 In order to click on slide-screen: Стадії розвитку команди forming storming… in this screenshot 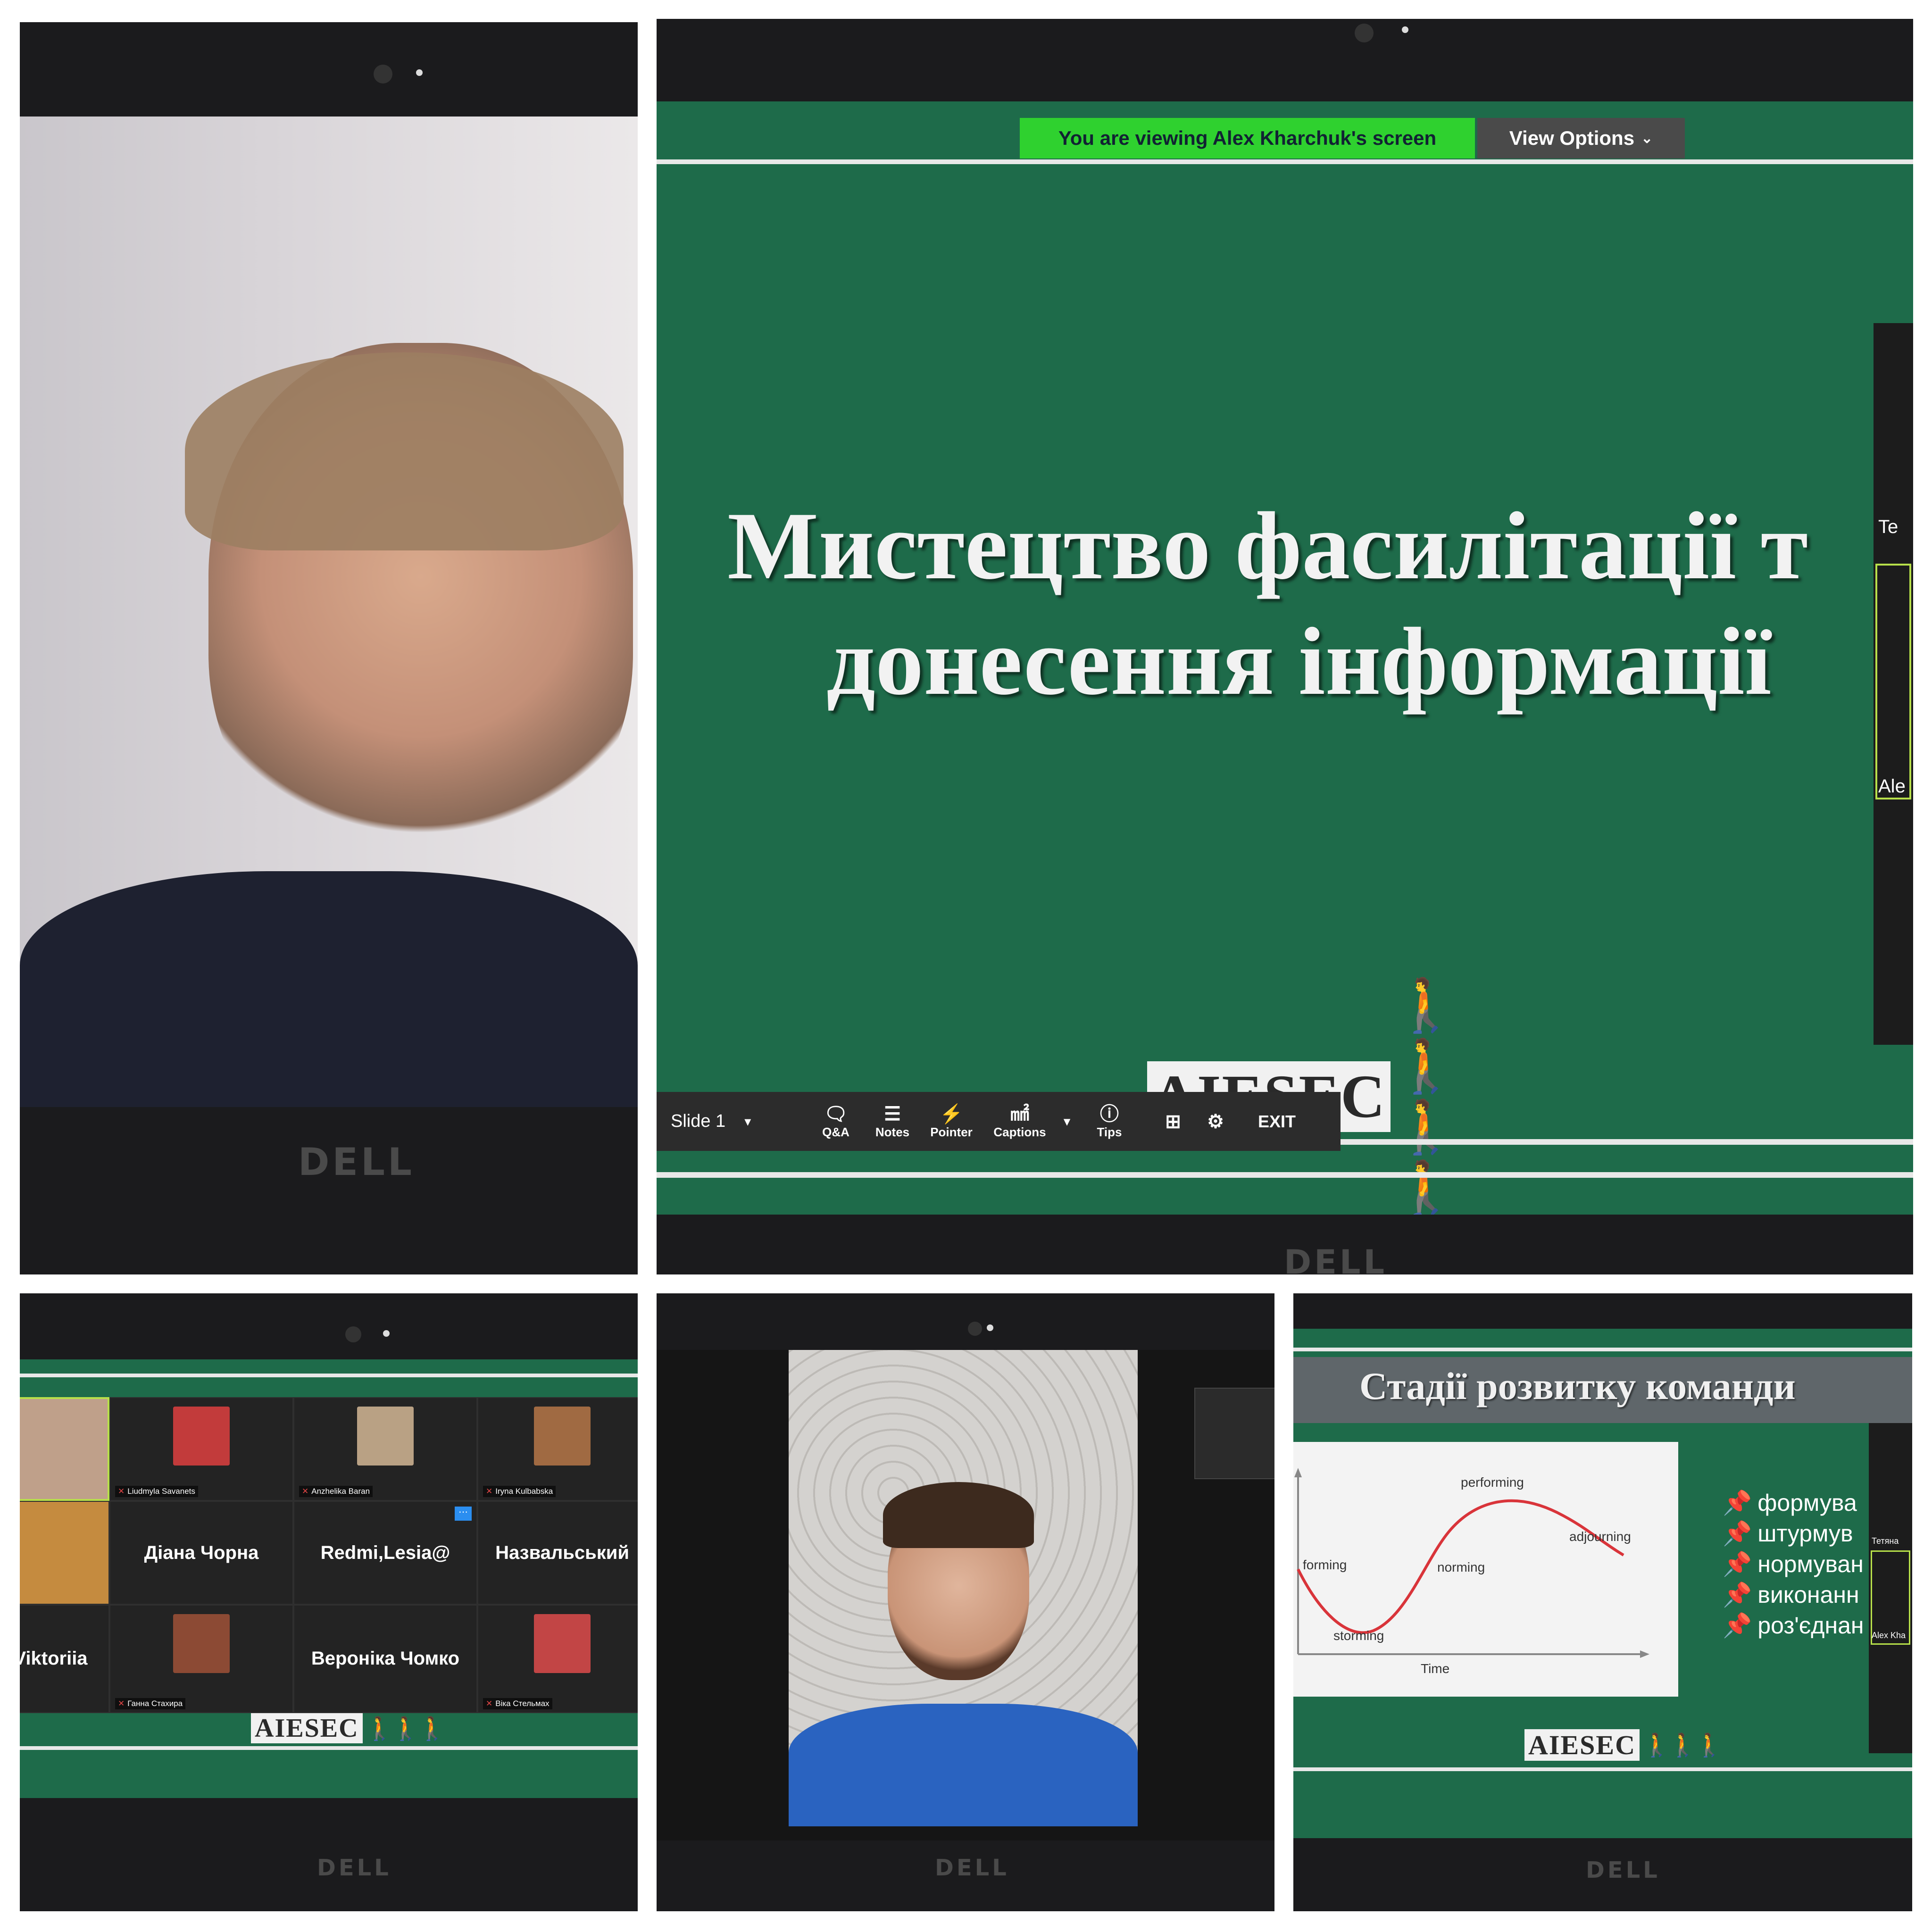, I will do `click(1603, 1584)`.